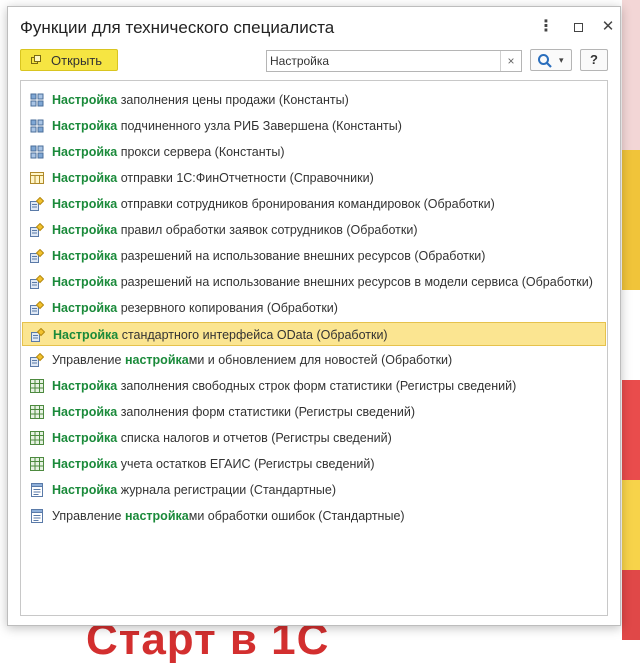 Image resolution: width=640 pixels, height=664 pixels. What do you see at coordinates (510, 61) in the screenshot?
I see `clear-search-button: ×` at bounding box center [510, 61].